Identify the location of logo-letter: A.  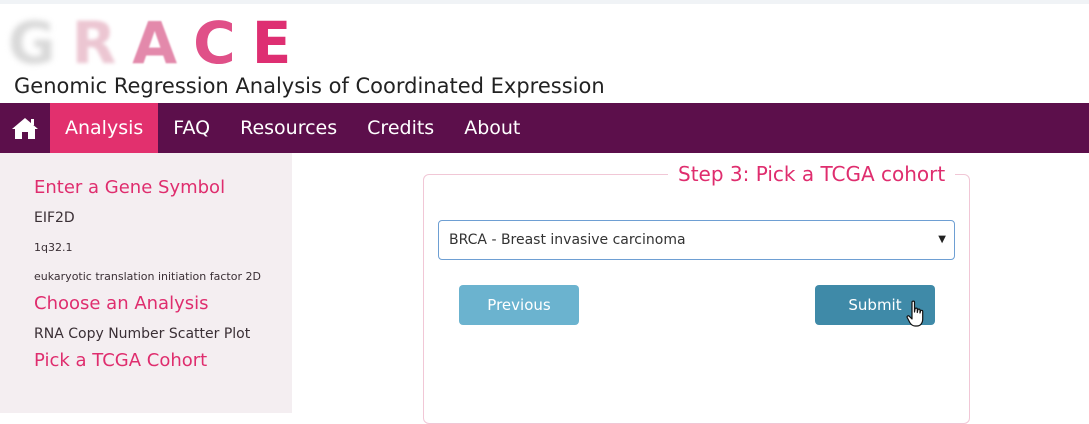
(163, 43).